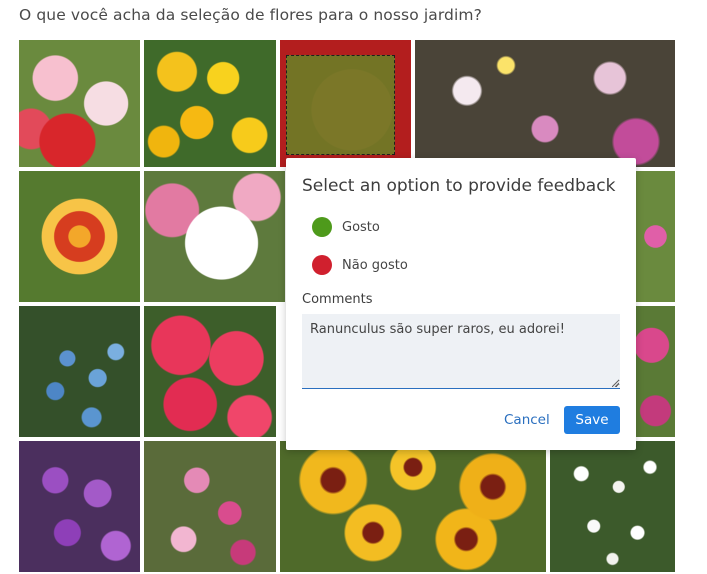  I want to click on flower-image-clarkia, so click(210, 506).